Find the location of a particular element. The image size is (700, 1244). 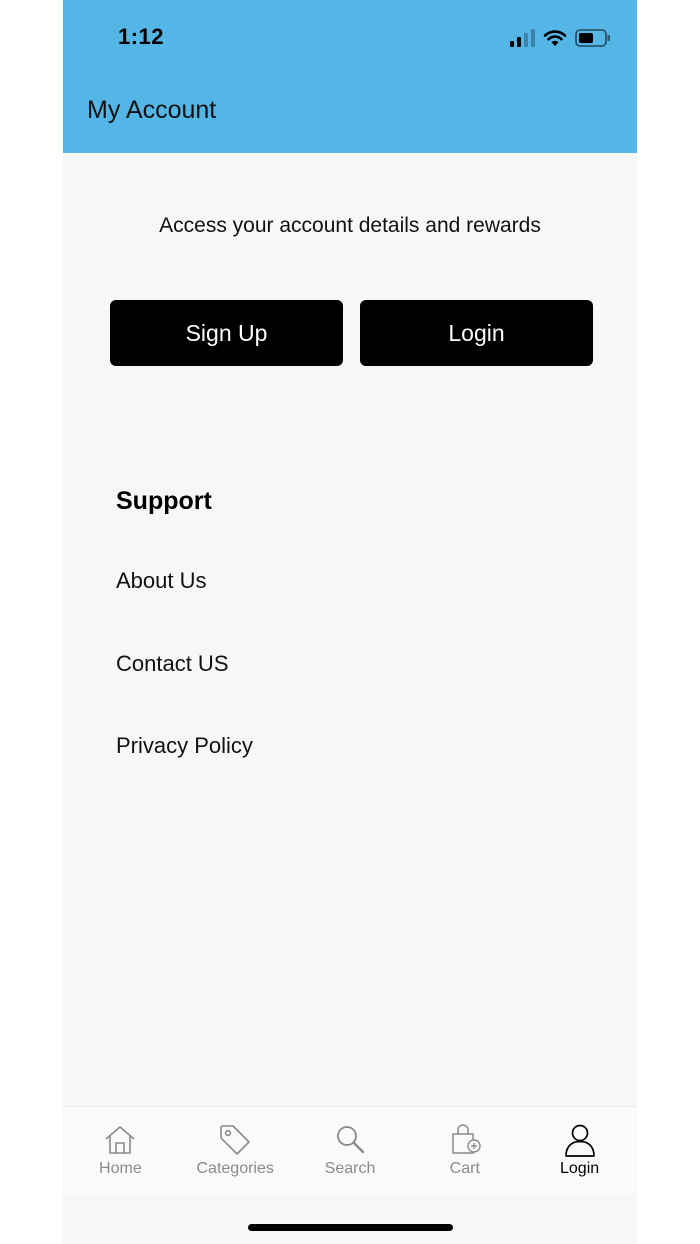

search-icon is located at coordinates (351, 1140).